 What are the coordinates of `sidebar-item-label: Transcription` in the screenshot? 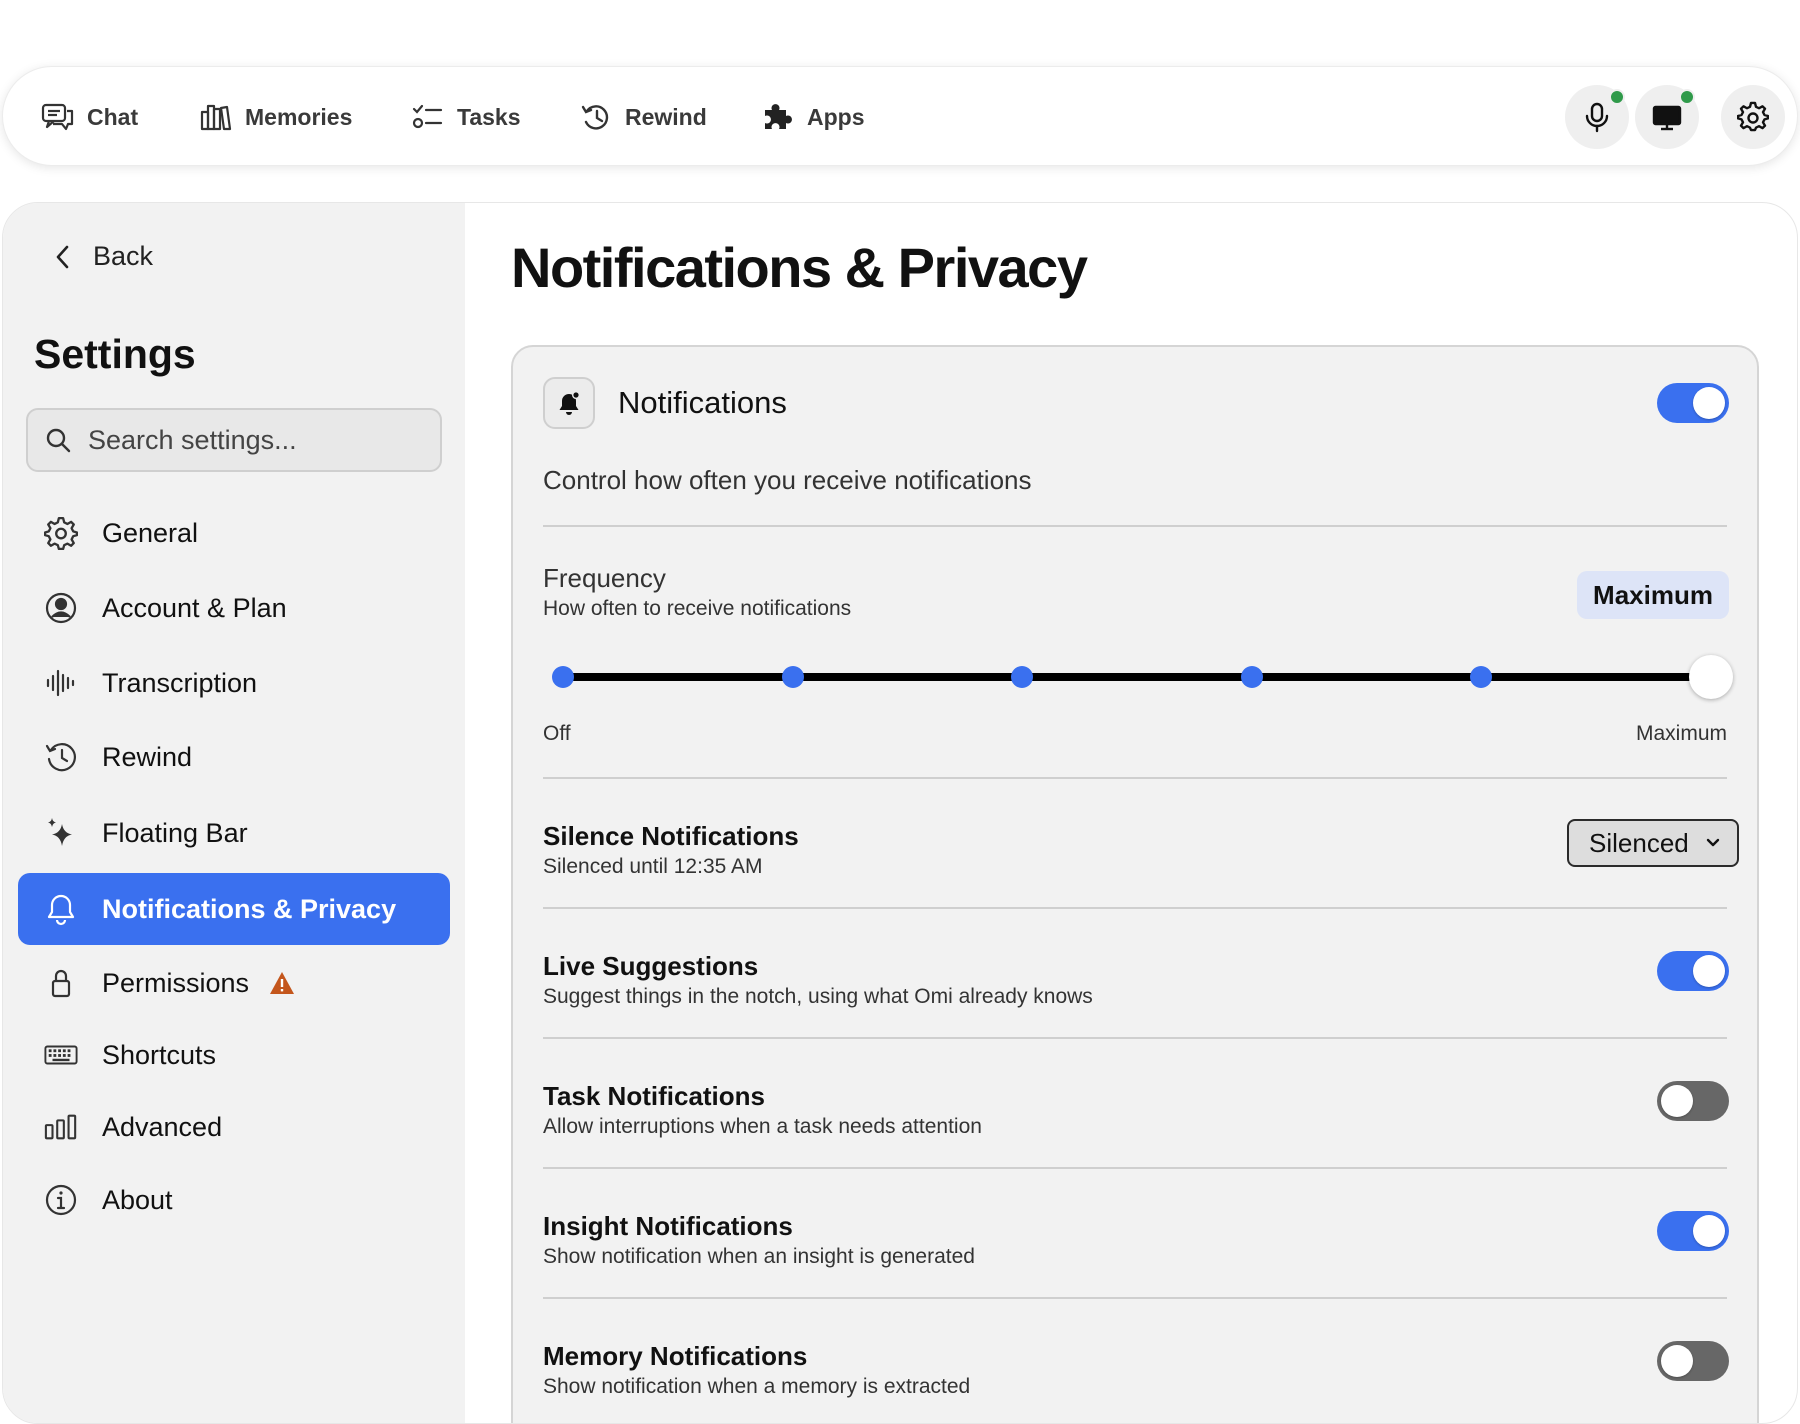 It's located at (180, 682).